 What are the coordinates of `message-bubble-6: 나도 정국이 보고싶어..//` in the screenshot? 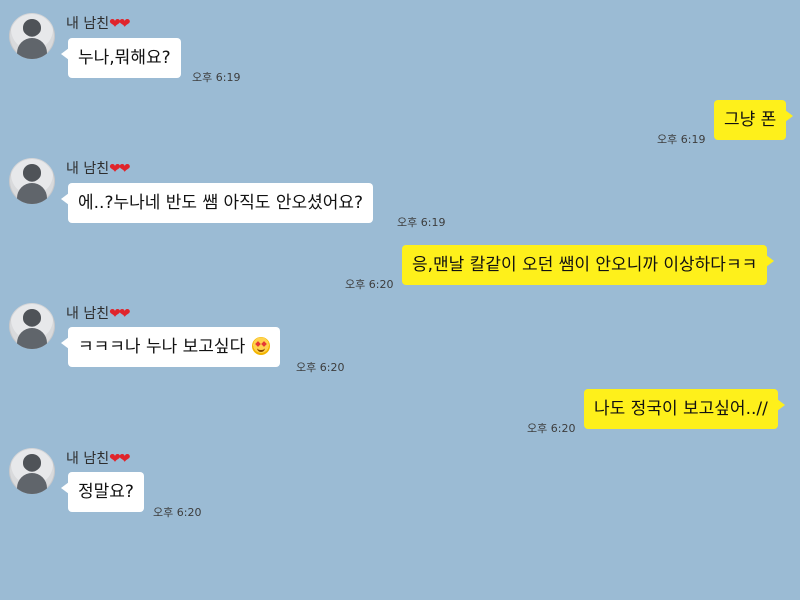 It's located at (684, 409).